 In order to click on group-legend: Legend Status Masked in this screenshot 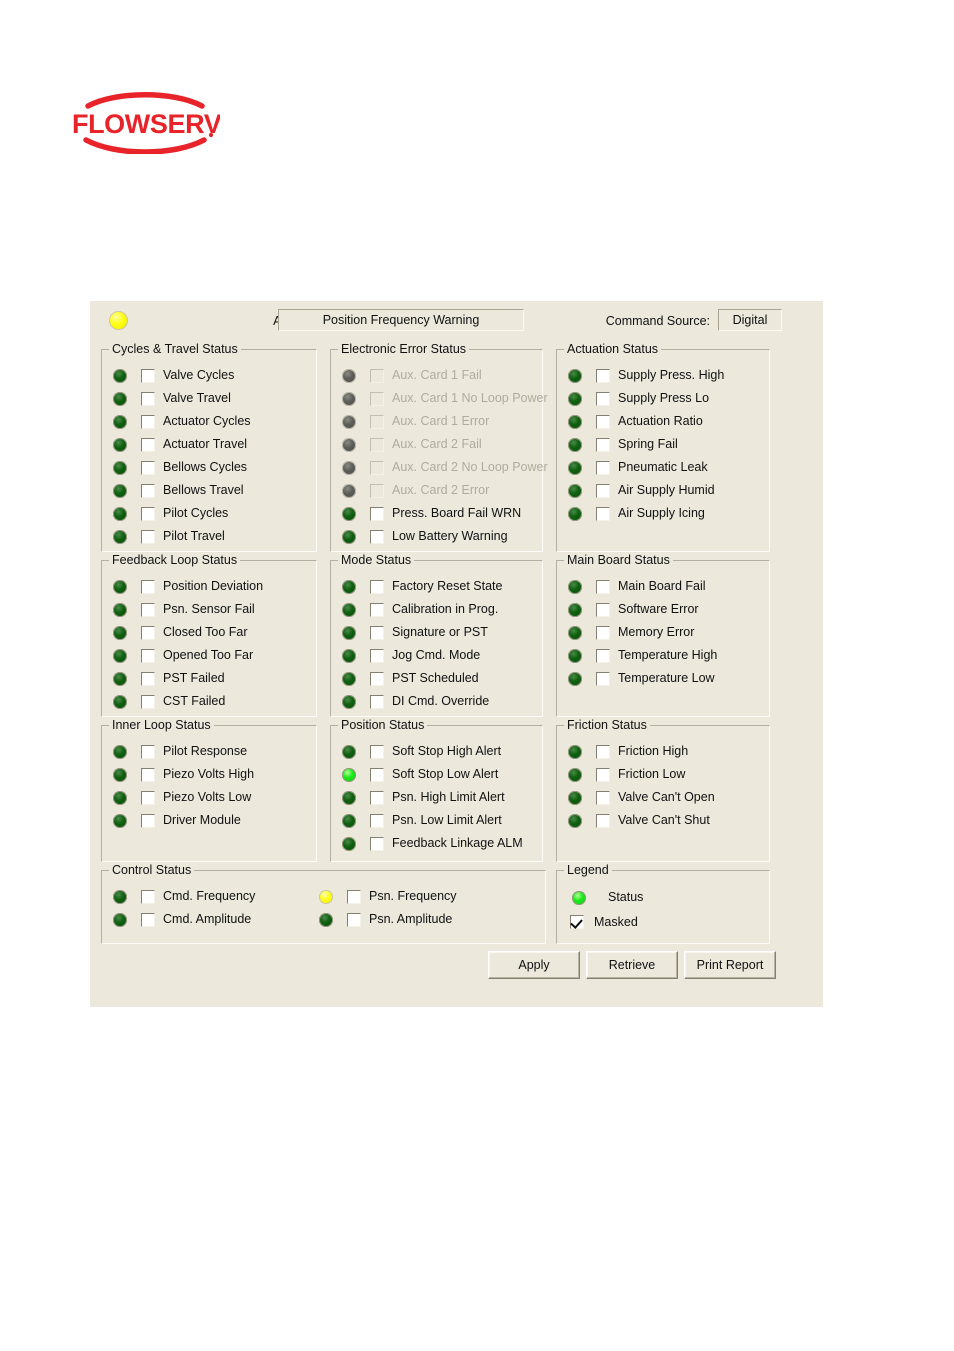, I will do `click(663, 903)`.